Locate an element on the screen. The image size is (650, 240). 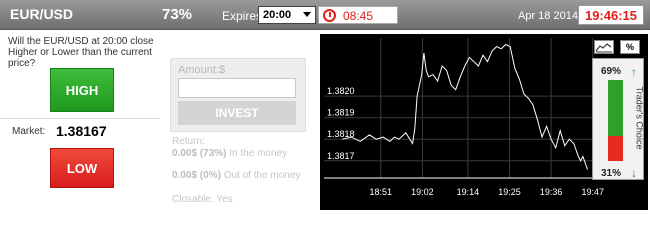
countdown-value: 08:45 is located at coordinates (358, 16).